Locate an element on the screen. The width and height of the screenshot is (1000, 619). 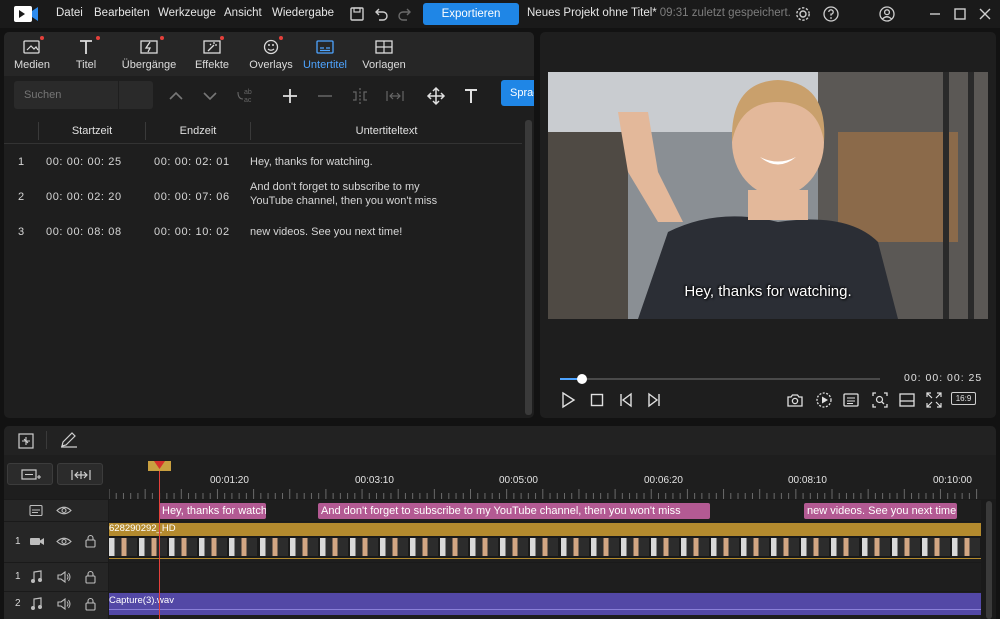
tab-title: Titel is located at coordinates (86, 55).